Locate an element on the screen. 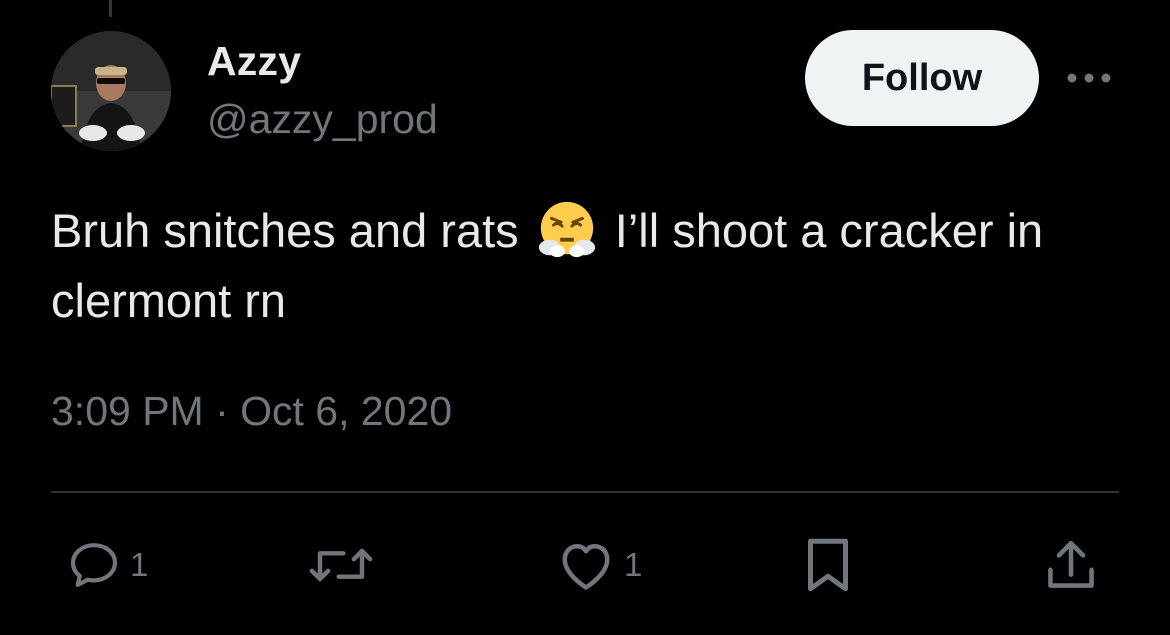 Image resolution: width=1170 pixels, height=635 pixels. bookmark-button is located at coordinates (828, 565).